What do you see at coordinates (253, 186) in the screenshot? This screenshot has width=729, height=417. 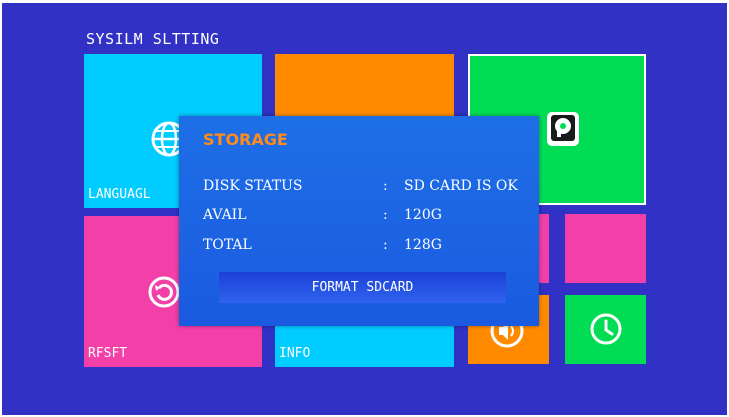 I see `row-key: DISK STATUS` at bounding box center [253, 186].